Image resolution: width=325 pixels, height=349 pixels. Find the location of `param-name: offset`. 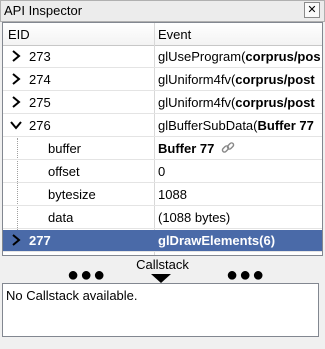

param-name: offset is located at coordinates (64, 171).